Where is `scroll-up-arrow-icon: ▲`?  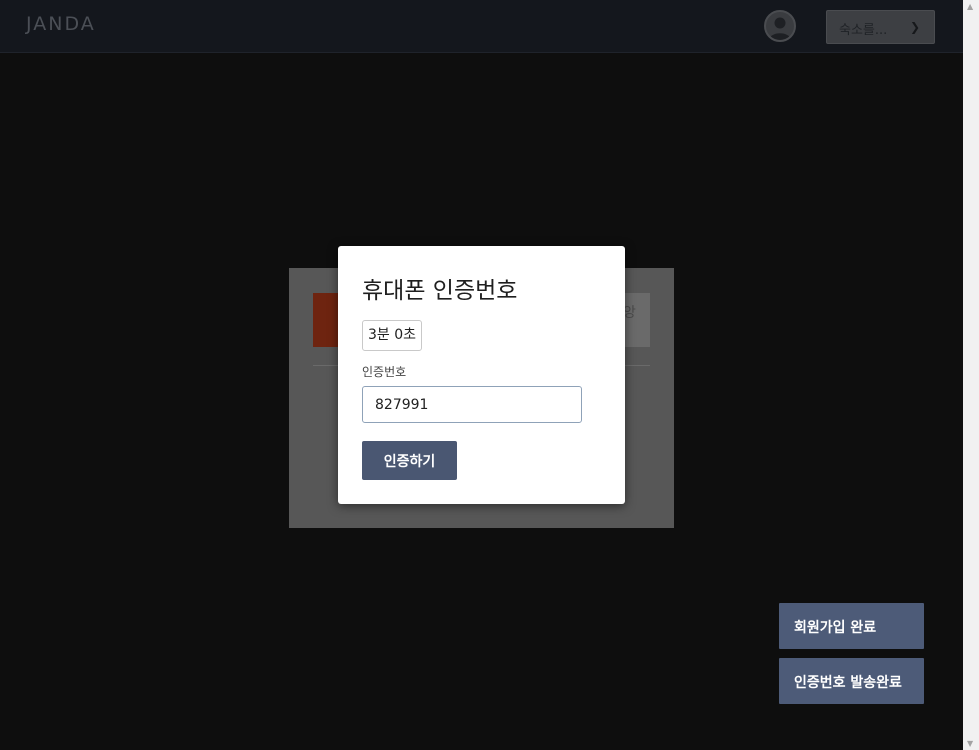 scroll-up-arrow-icon: ▲ is located at coordinates (970, 6).